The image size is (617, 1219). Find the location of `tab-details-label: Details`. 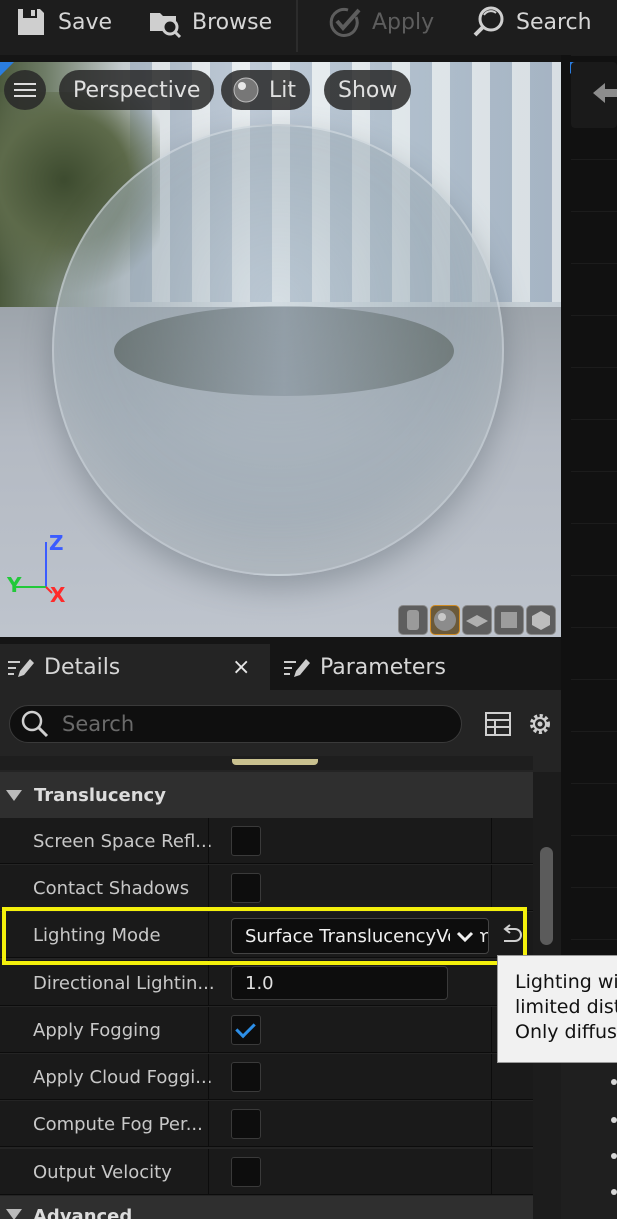

tab-details-label: Details is located at coordinates (82, 667).